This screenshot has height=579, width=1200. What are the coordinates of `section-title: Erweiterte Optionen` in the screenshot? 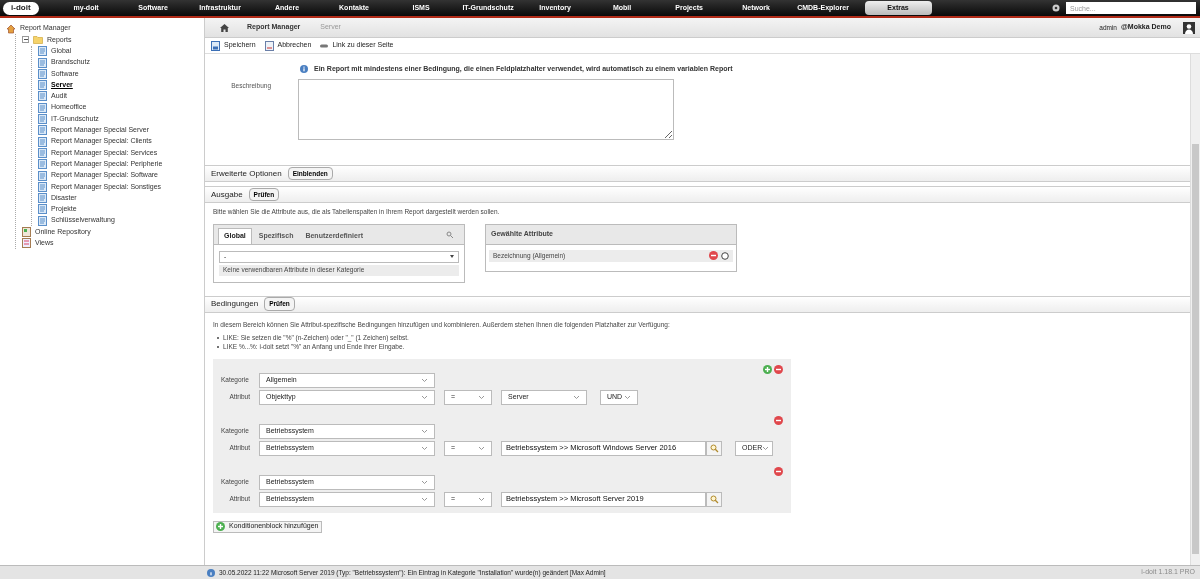 It's located at (246, 173).